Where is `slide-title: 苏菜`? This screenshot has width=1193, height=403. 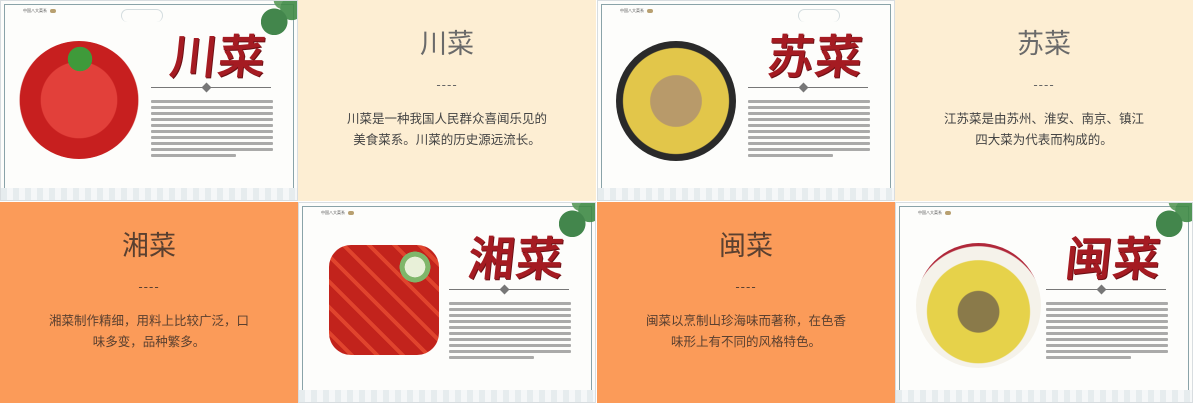
slide-title: 苏菜 is located at coordinates (815, 57).